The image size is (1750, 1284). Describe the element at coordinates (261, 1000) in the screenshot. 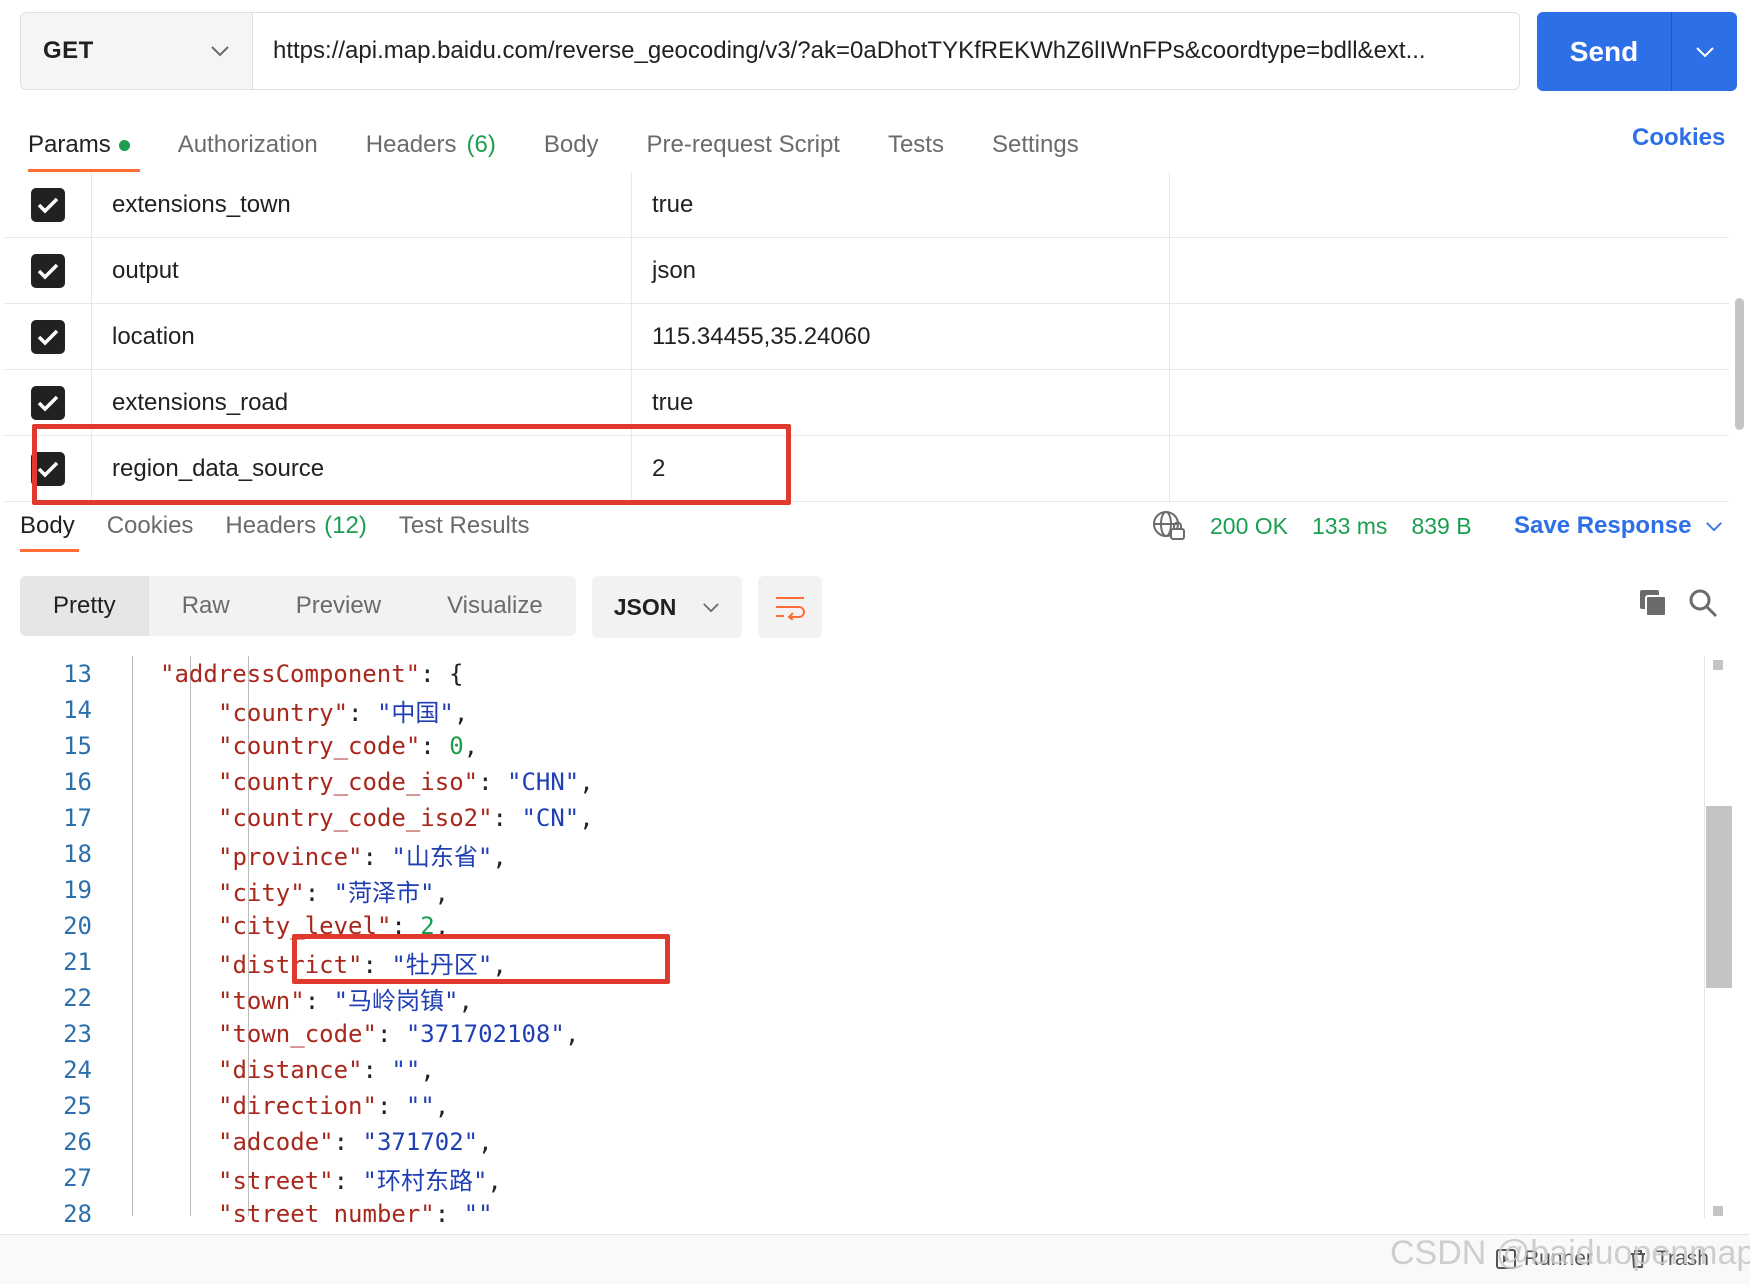

I see `json-key: "town"` at that location.